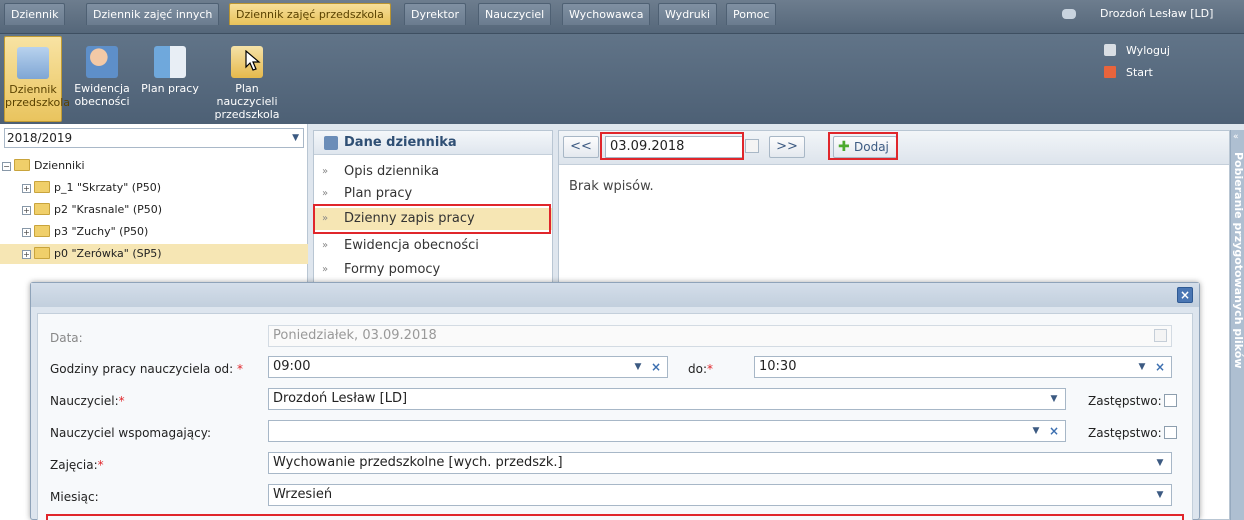 This screenshot has height=520, width=1244. What do you see at coordinates (1125, 433) in the screenshot?
I see `assistant-substitution-label: Zastępstwo:` at bounding box center [1125, 433].